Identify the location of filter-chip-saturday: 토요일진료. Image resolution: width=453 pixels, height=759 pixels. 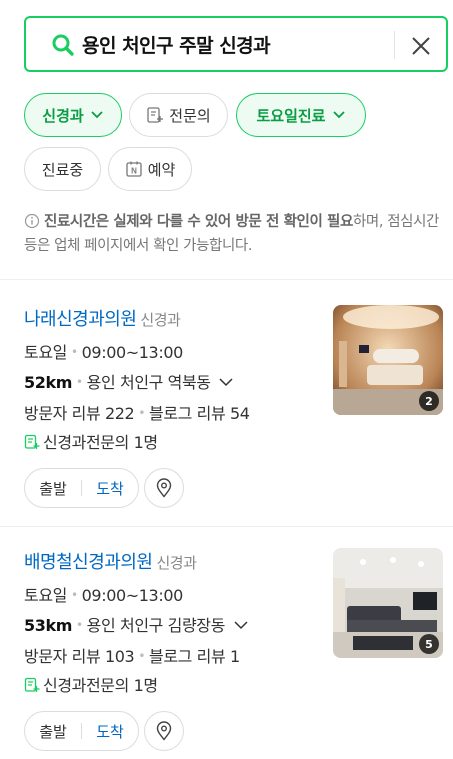
(301, 115).